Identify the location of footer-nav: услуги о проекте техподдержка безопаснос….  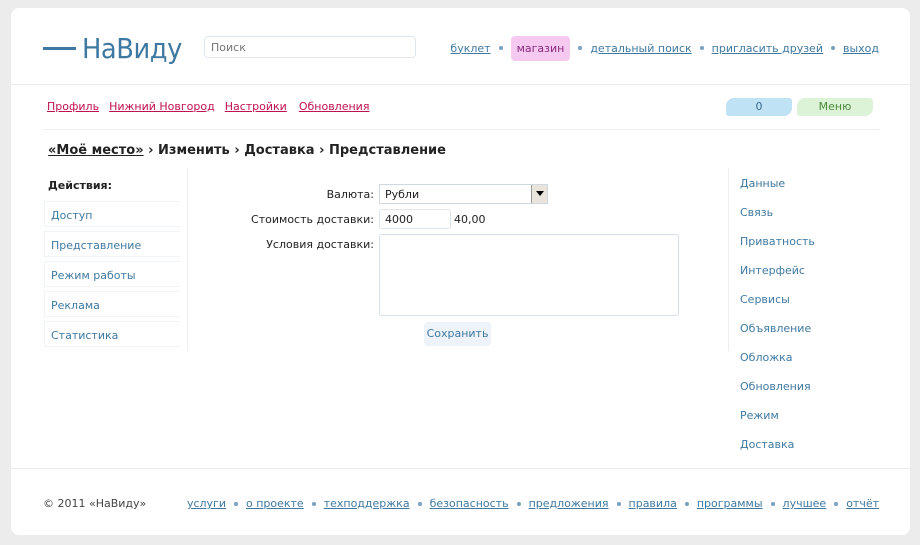
(533, 503).